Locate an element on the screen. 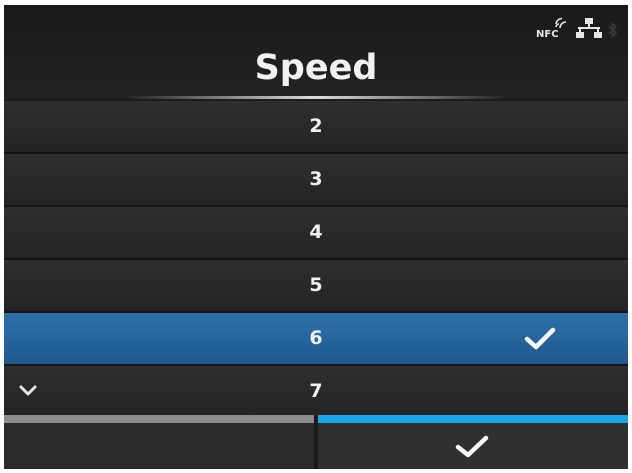  nfc-icon: NFC is located at coordinates (553, 29).